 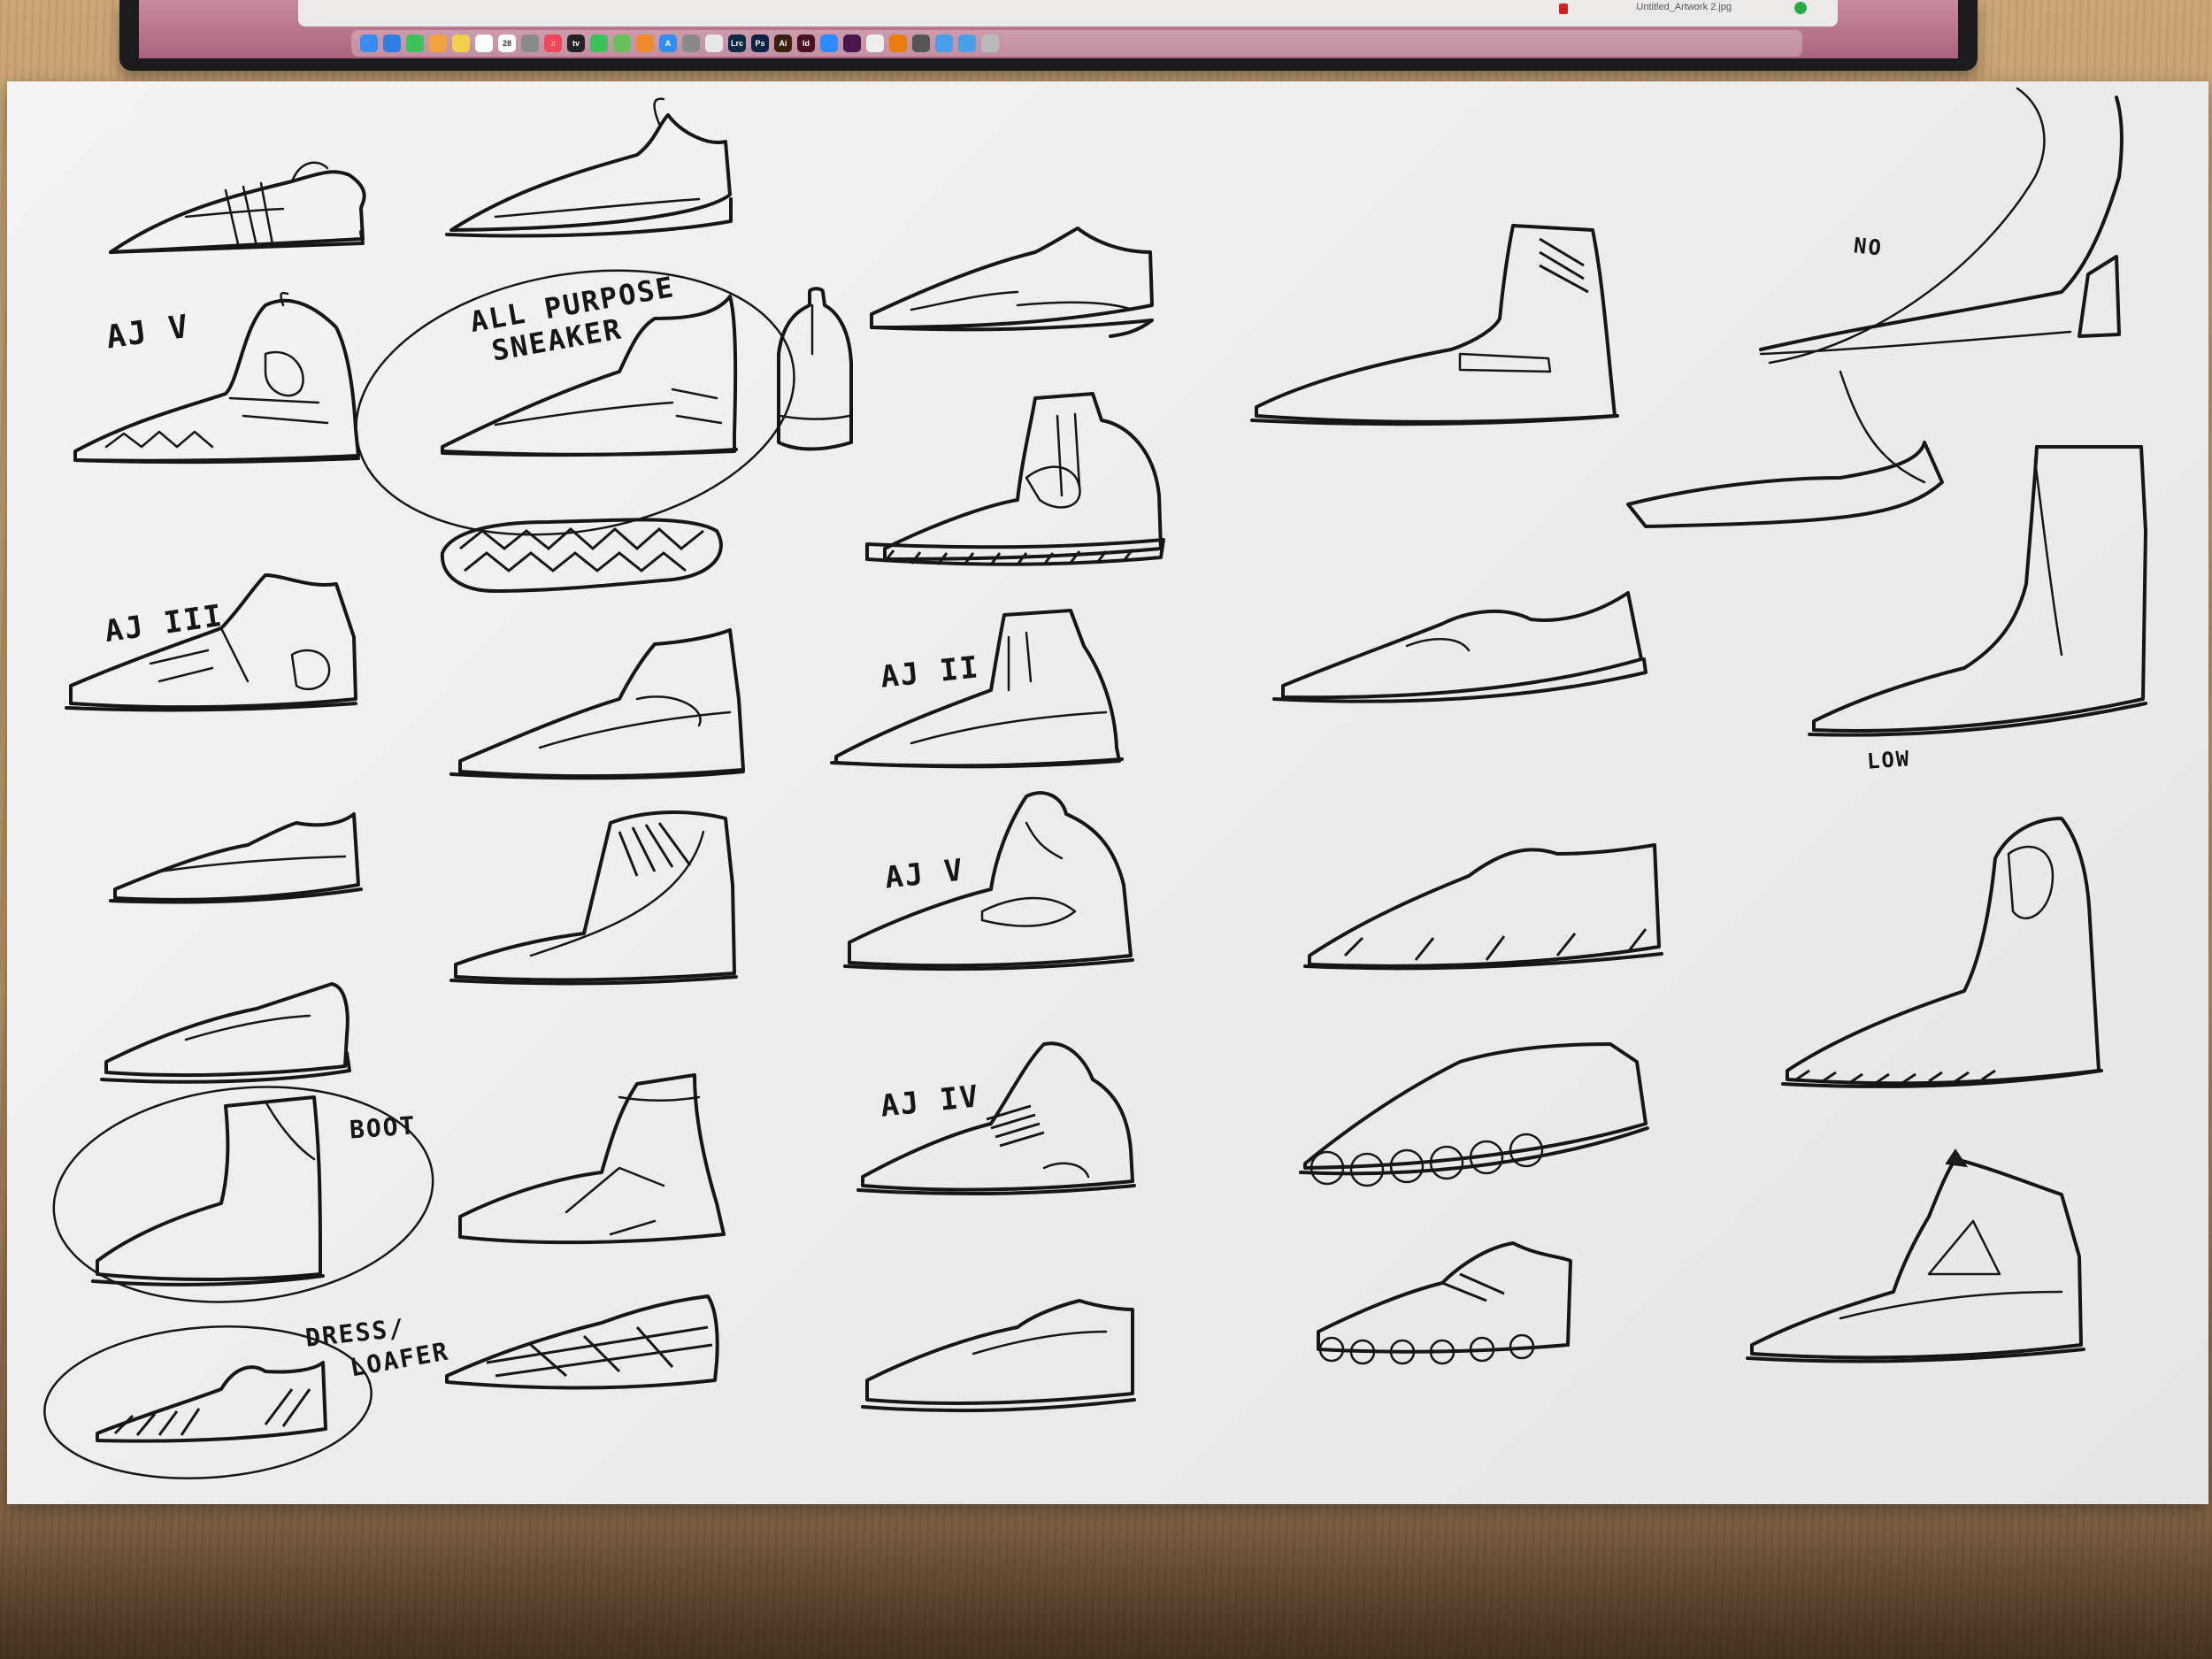 What do you see at coordinates (236, 858) in the screenshot?
I see `sketch-shoe-low-lace` at bounding box center [236, 858].